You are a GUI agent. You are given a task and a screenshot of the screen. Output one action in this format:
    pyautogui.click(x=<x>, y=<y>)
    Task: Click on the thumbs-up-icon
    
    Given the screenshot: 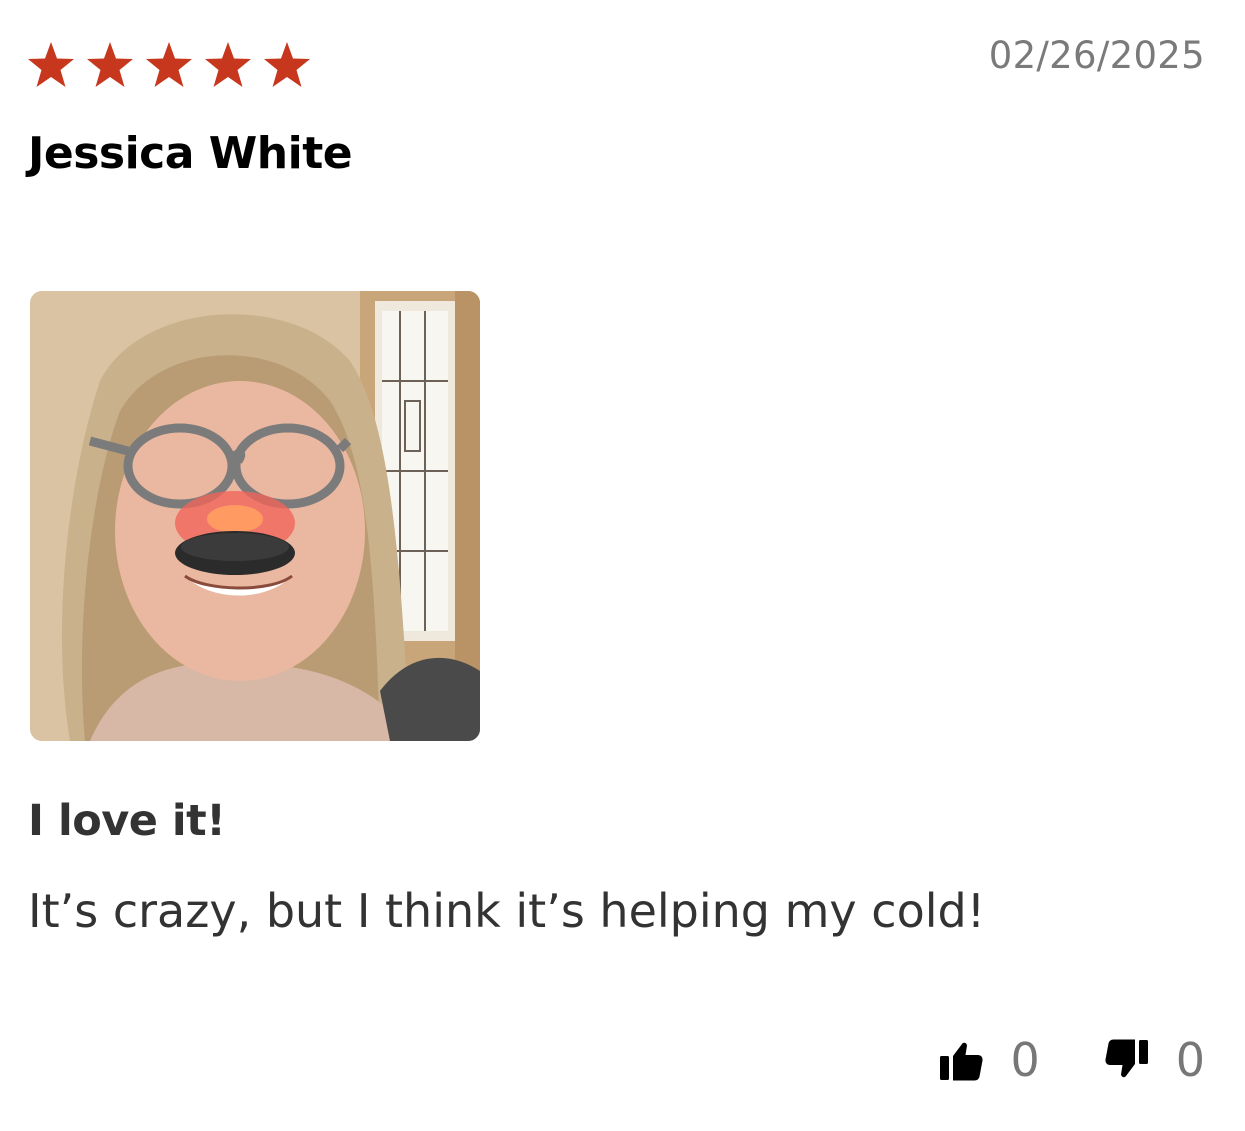 What is the action you would take?
    pyautogui.click(x=961, y=1060)
    